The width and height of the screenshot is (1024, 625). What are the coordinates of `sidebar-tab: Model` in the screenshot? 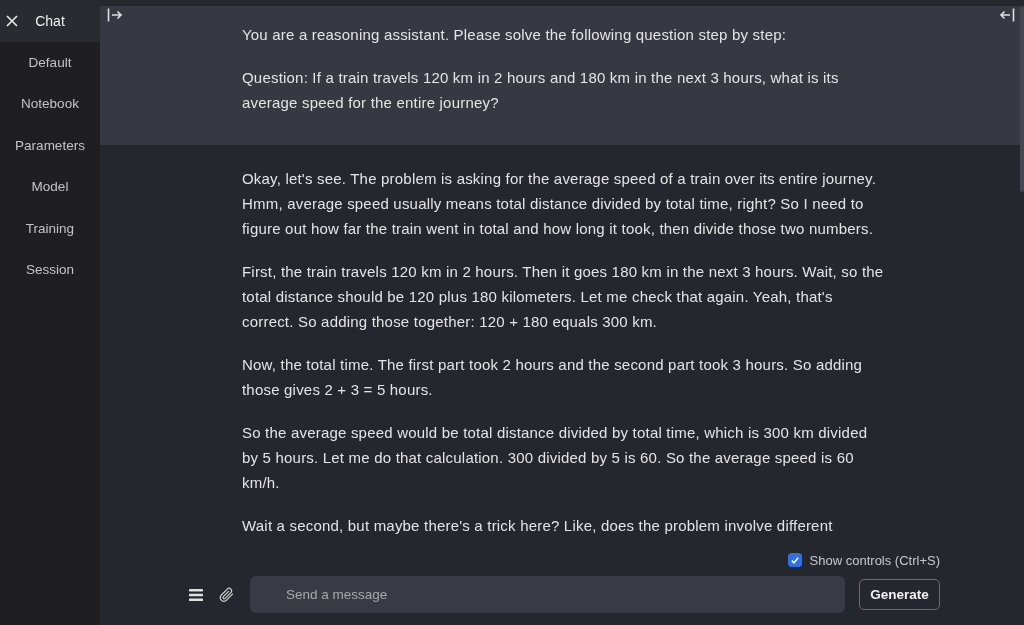 It's located at (50, 187).